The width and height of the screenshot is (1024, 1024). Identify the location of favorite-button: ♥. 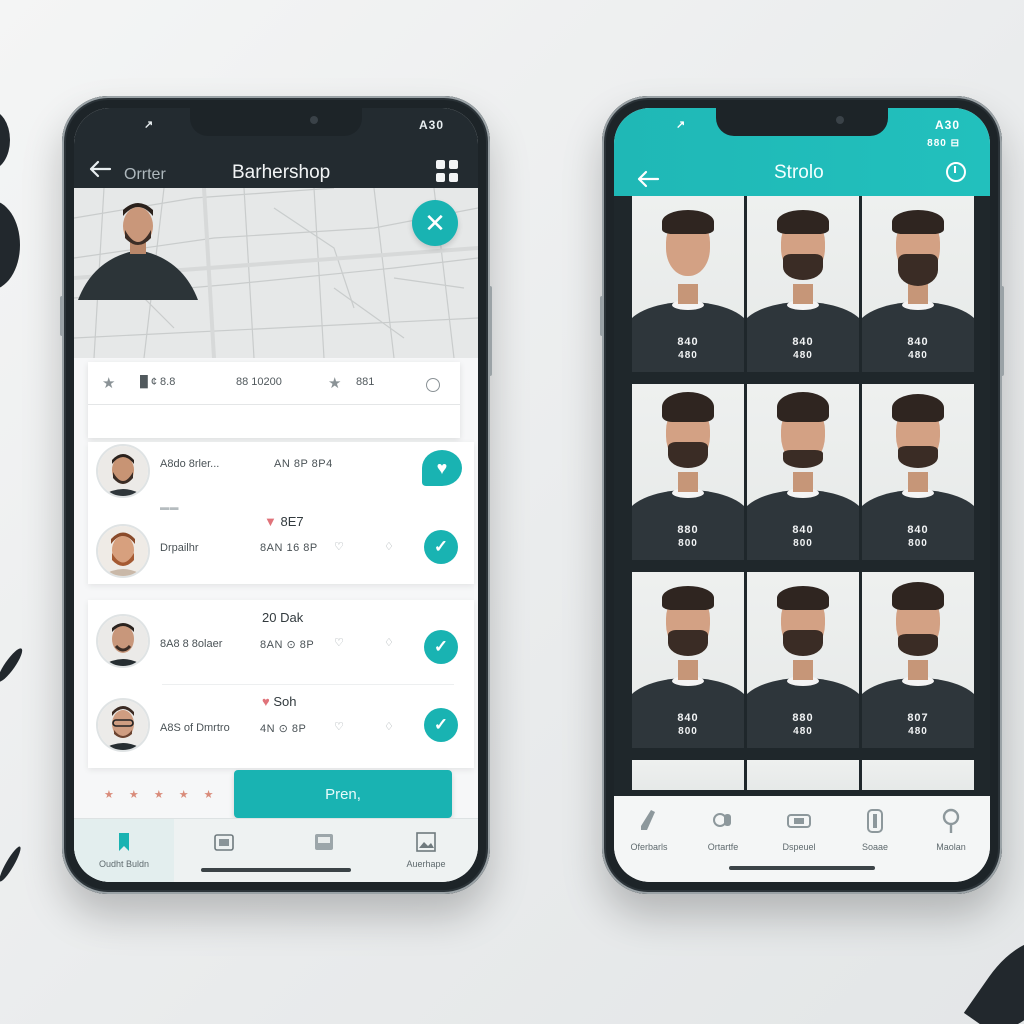
(442, 468).